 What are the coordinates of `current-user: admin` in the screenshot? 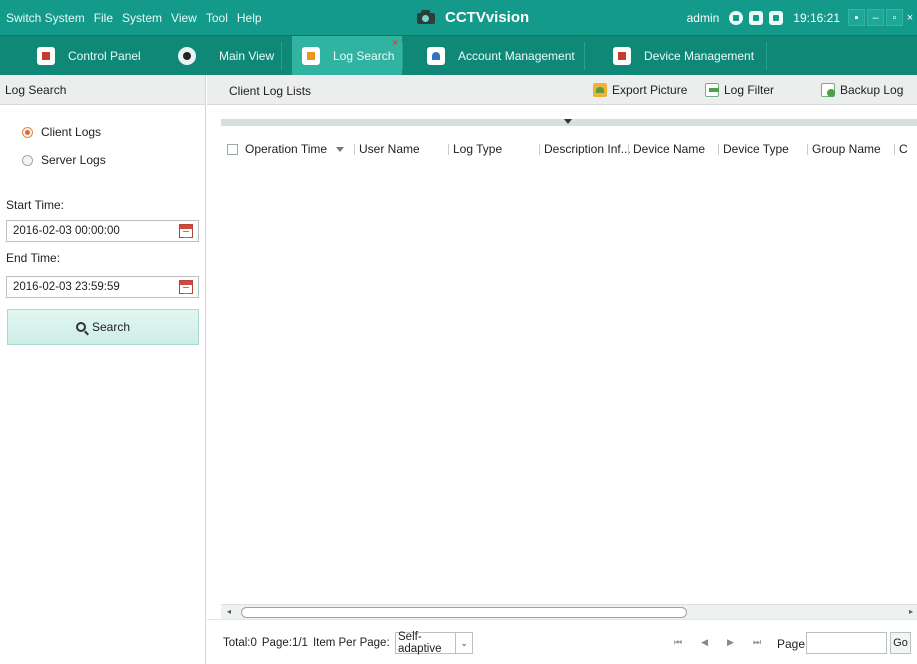 It's located at (703, 17).